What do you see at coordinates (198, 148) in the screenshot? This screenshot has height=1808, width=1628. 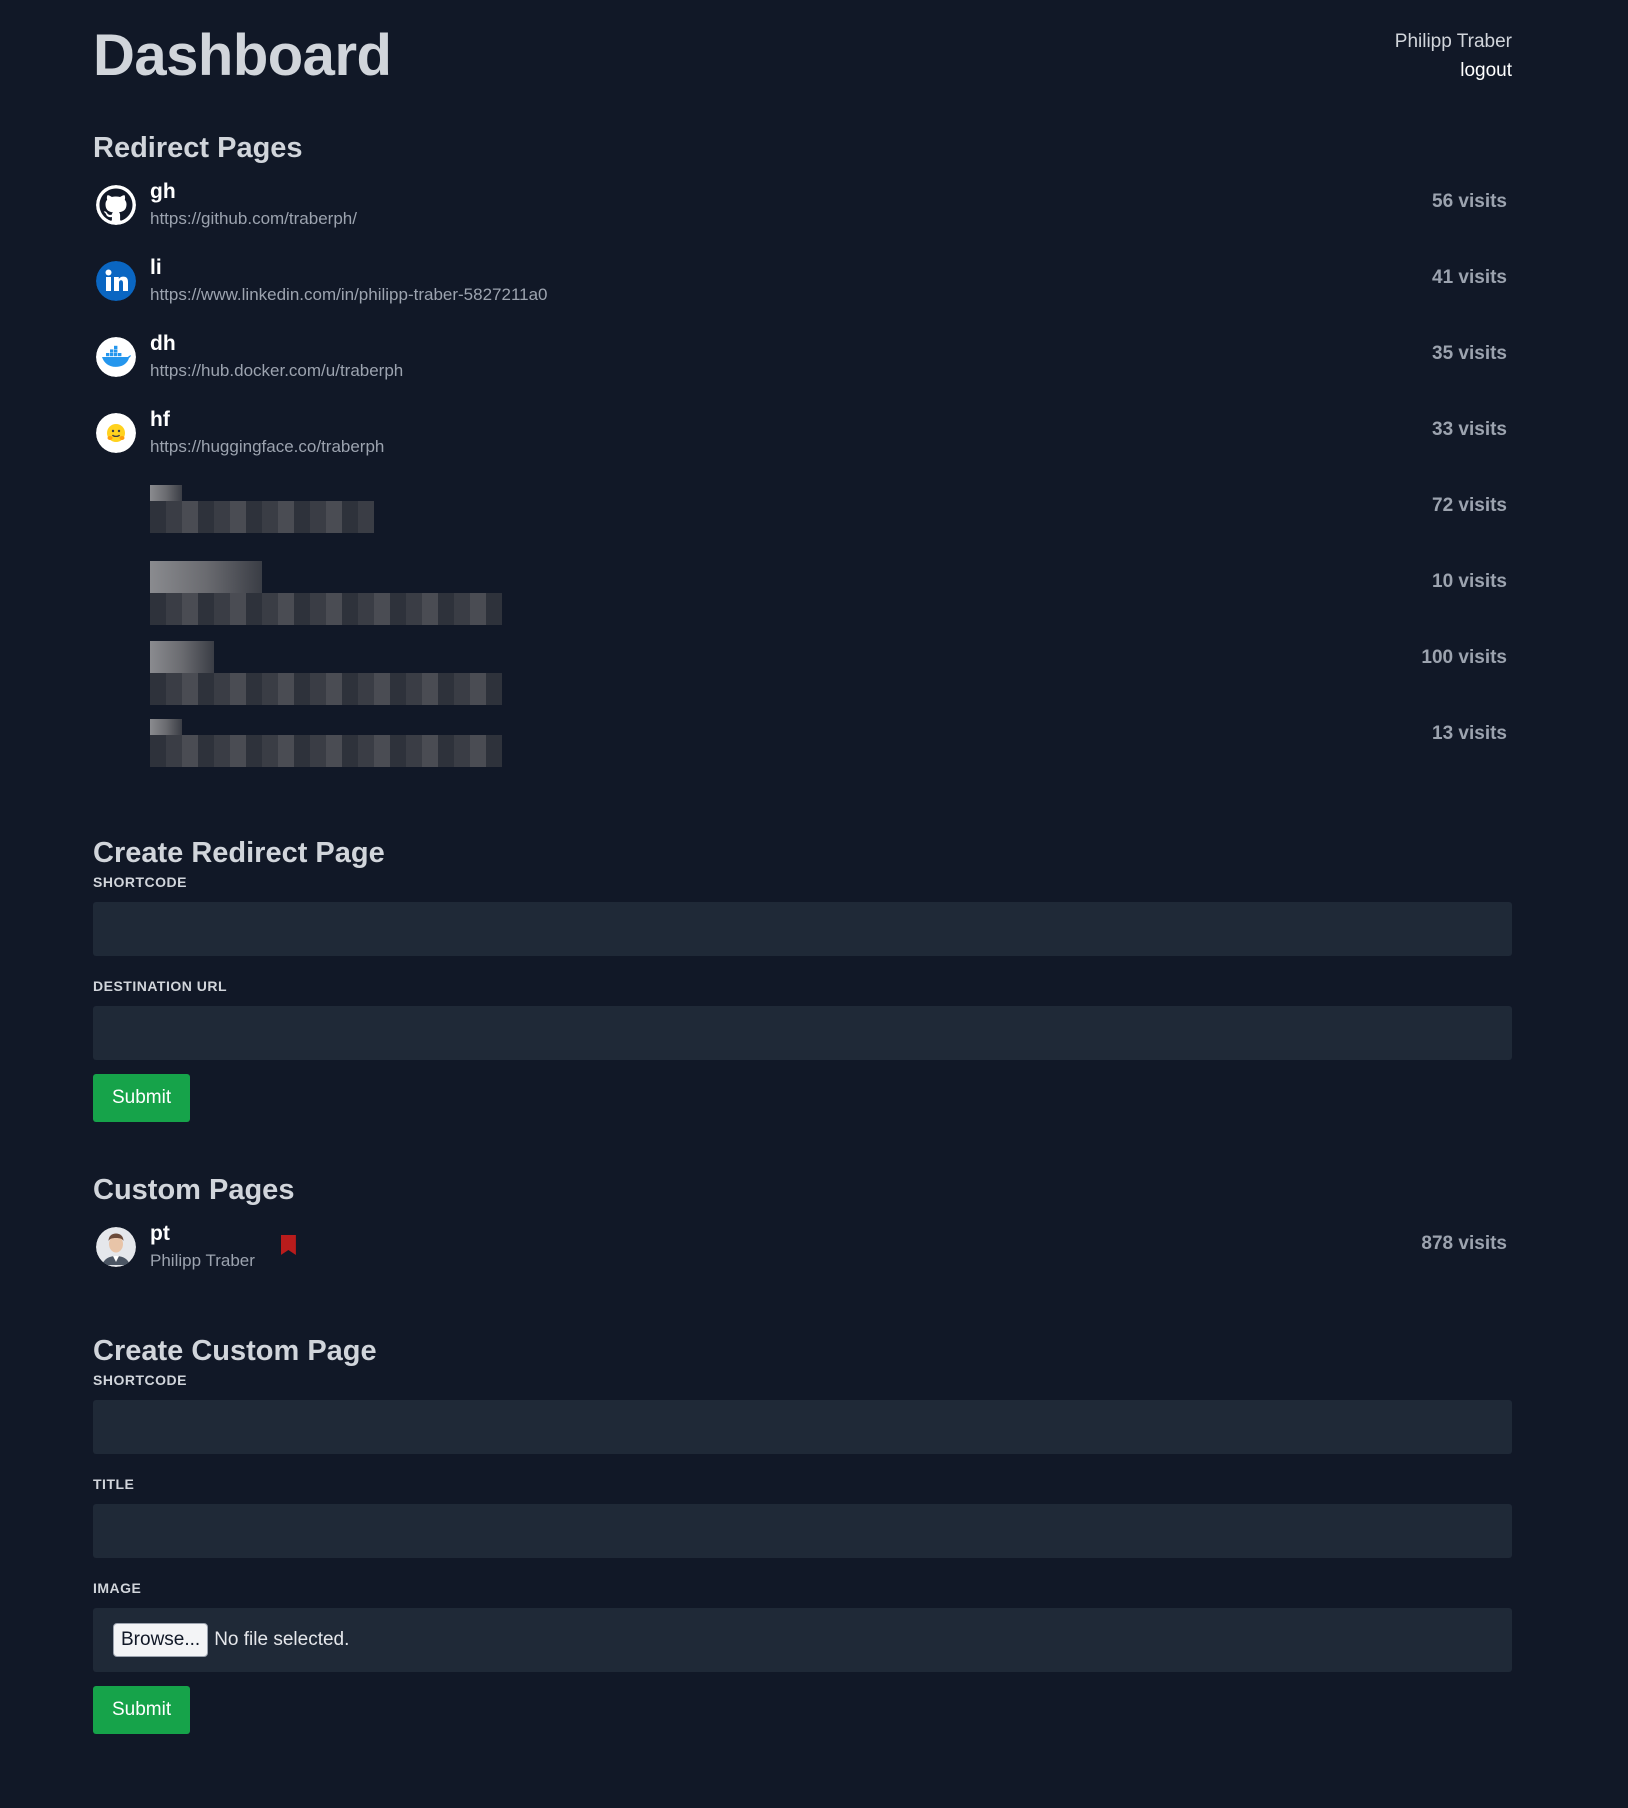 I see `redirect-pages-heading: Redirect Pages` at bounding box center [198, 148].